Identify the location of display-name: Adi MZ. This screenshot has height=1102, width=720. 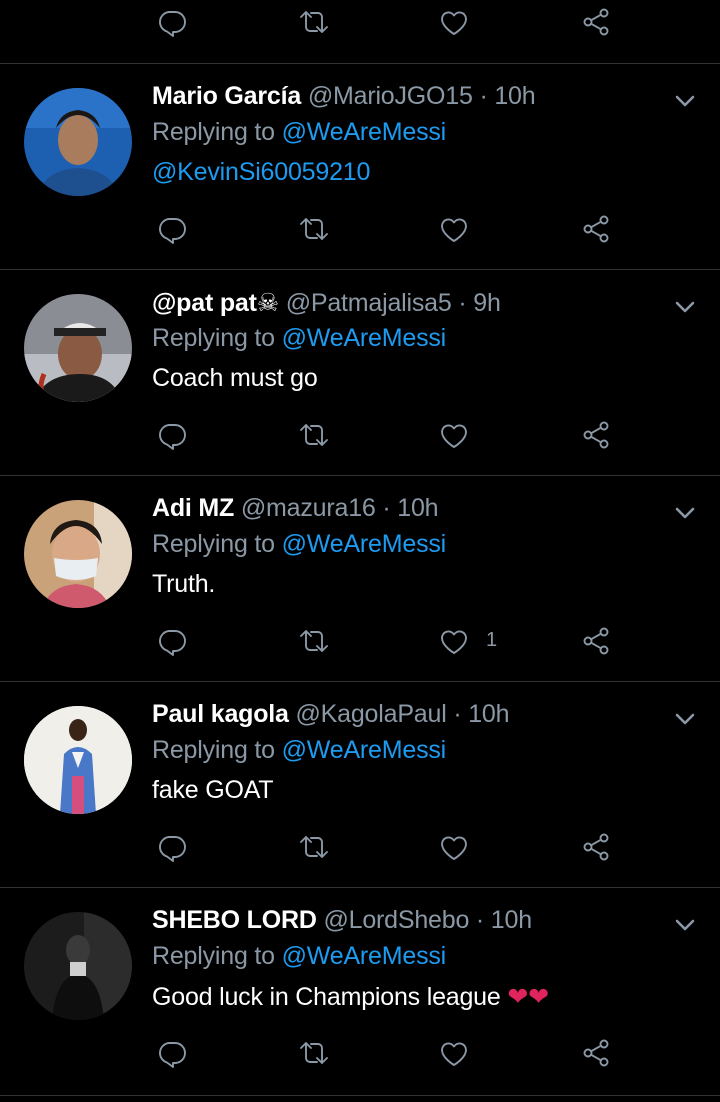
(193, 508).